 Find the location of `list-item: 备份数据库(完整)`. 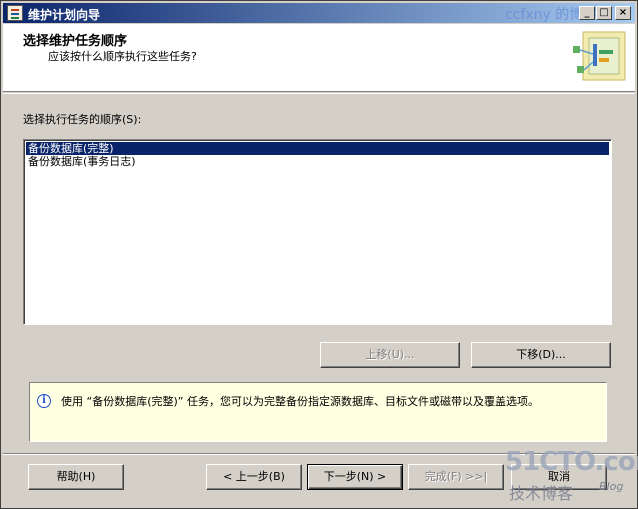

list-item: 备份数据库(完整) is located at coordinates (317, 148).